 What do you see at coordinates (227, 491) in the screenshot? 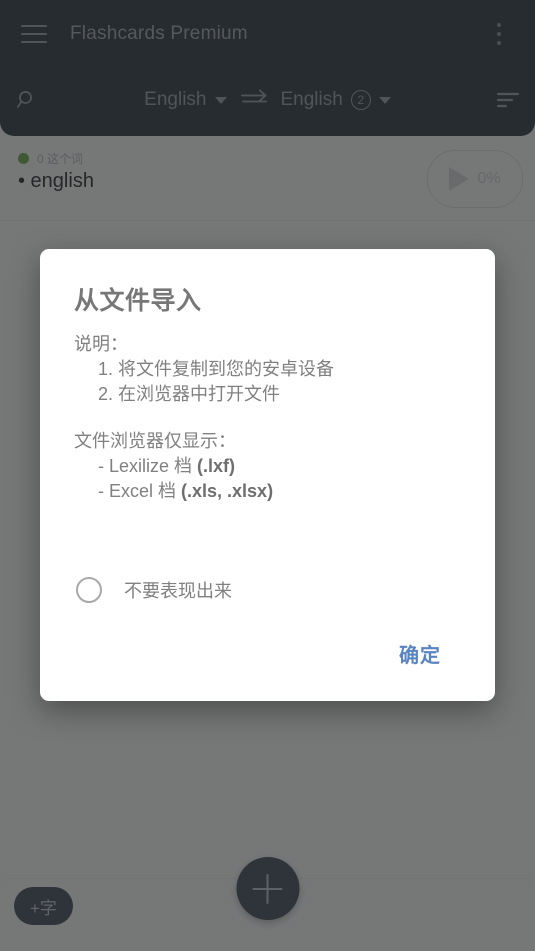
I see `file-type-excel-ext: (.xls, .xlsx)` at bounding box center [227, 491].